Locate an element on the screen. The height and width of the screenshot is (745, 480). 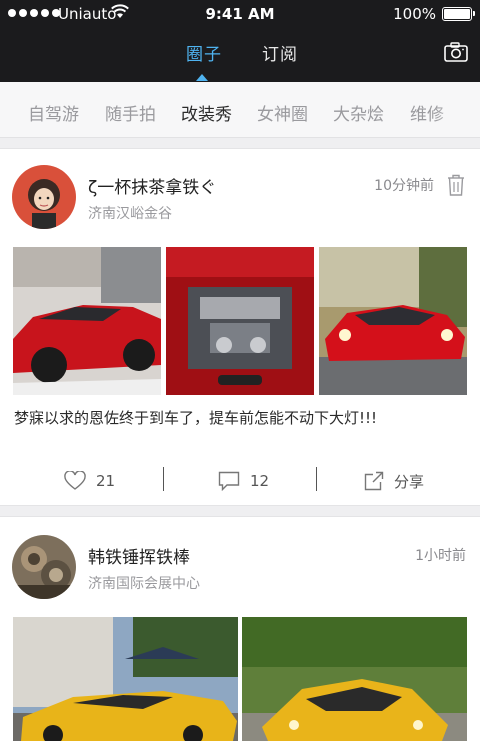
post-actions: 21 12 分享 is located at coordinates (240, 481).